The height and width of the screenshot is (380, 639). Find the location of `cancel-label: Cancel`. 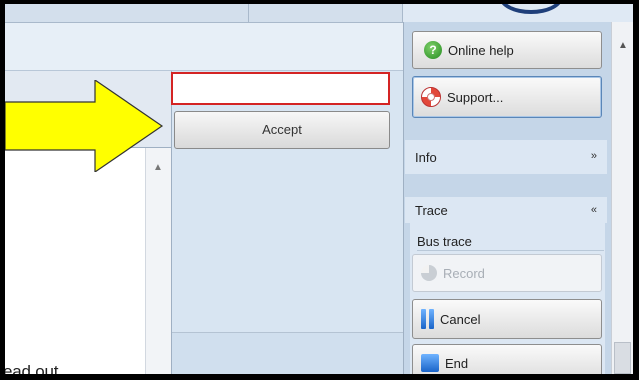

cancel-label: Cancel is located at coordinates (460, 319).